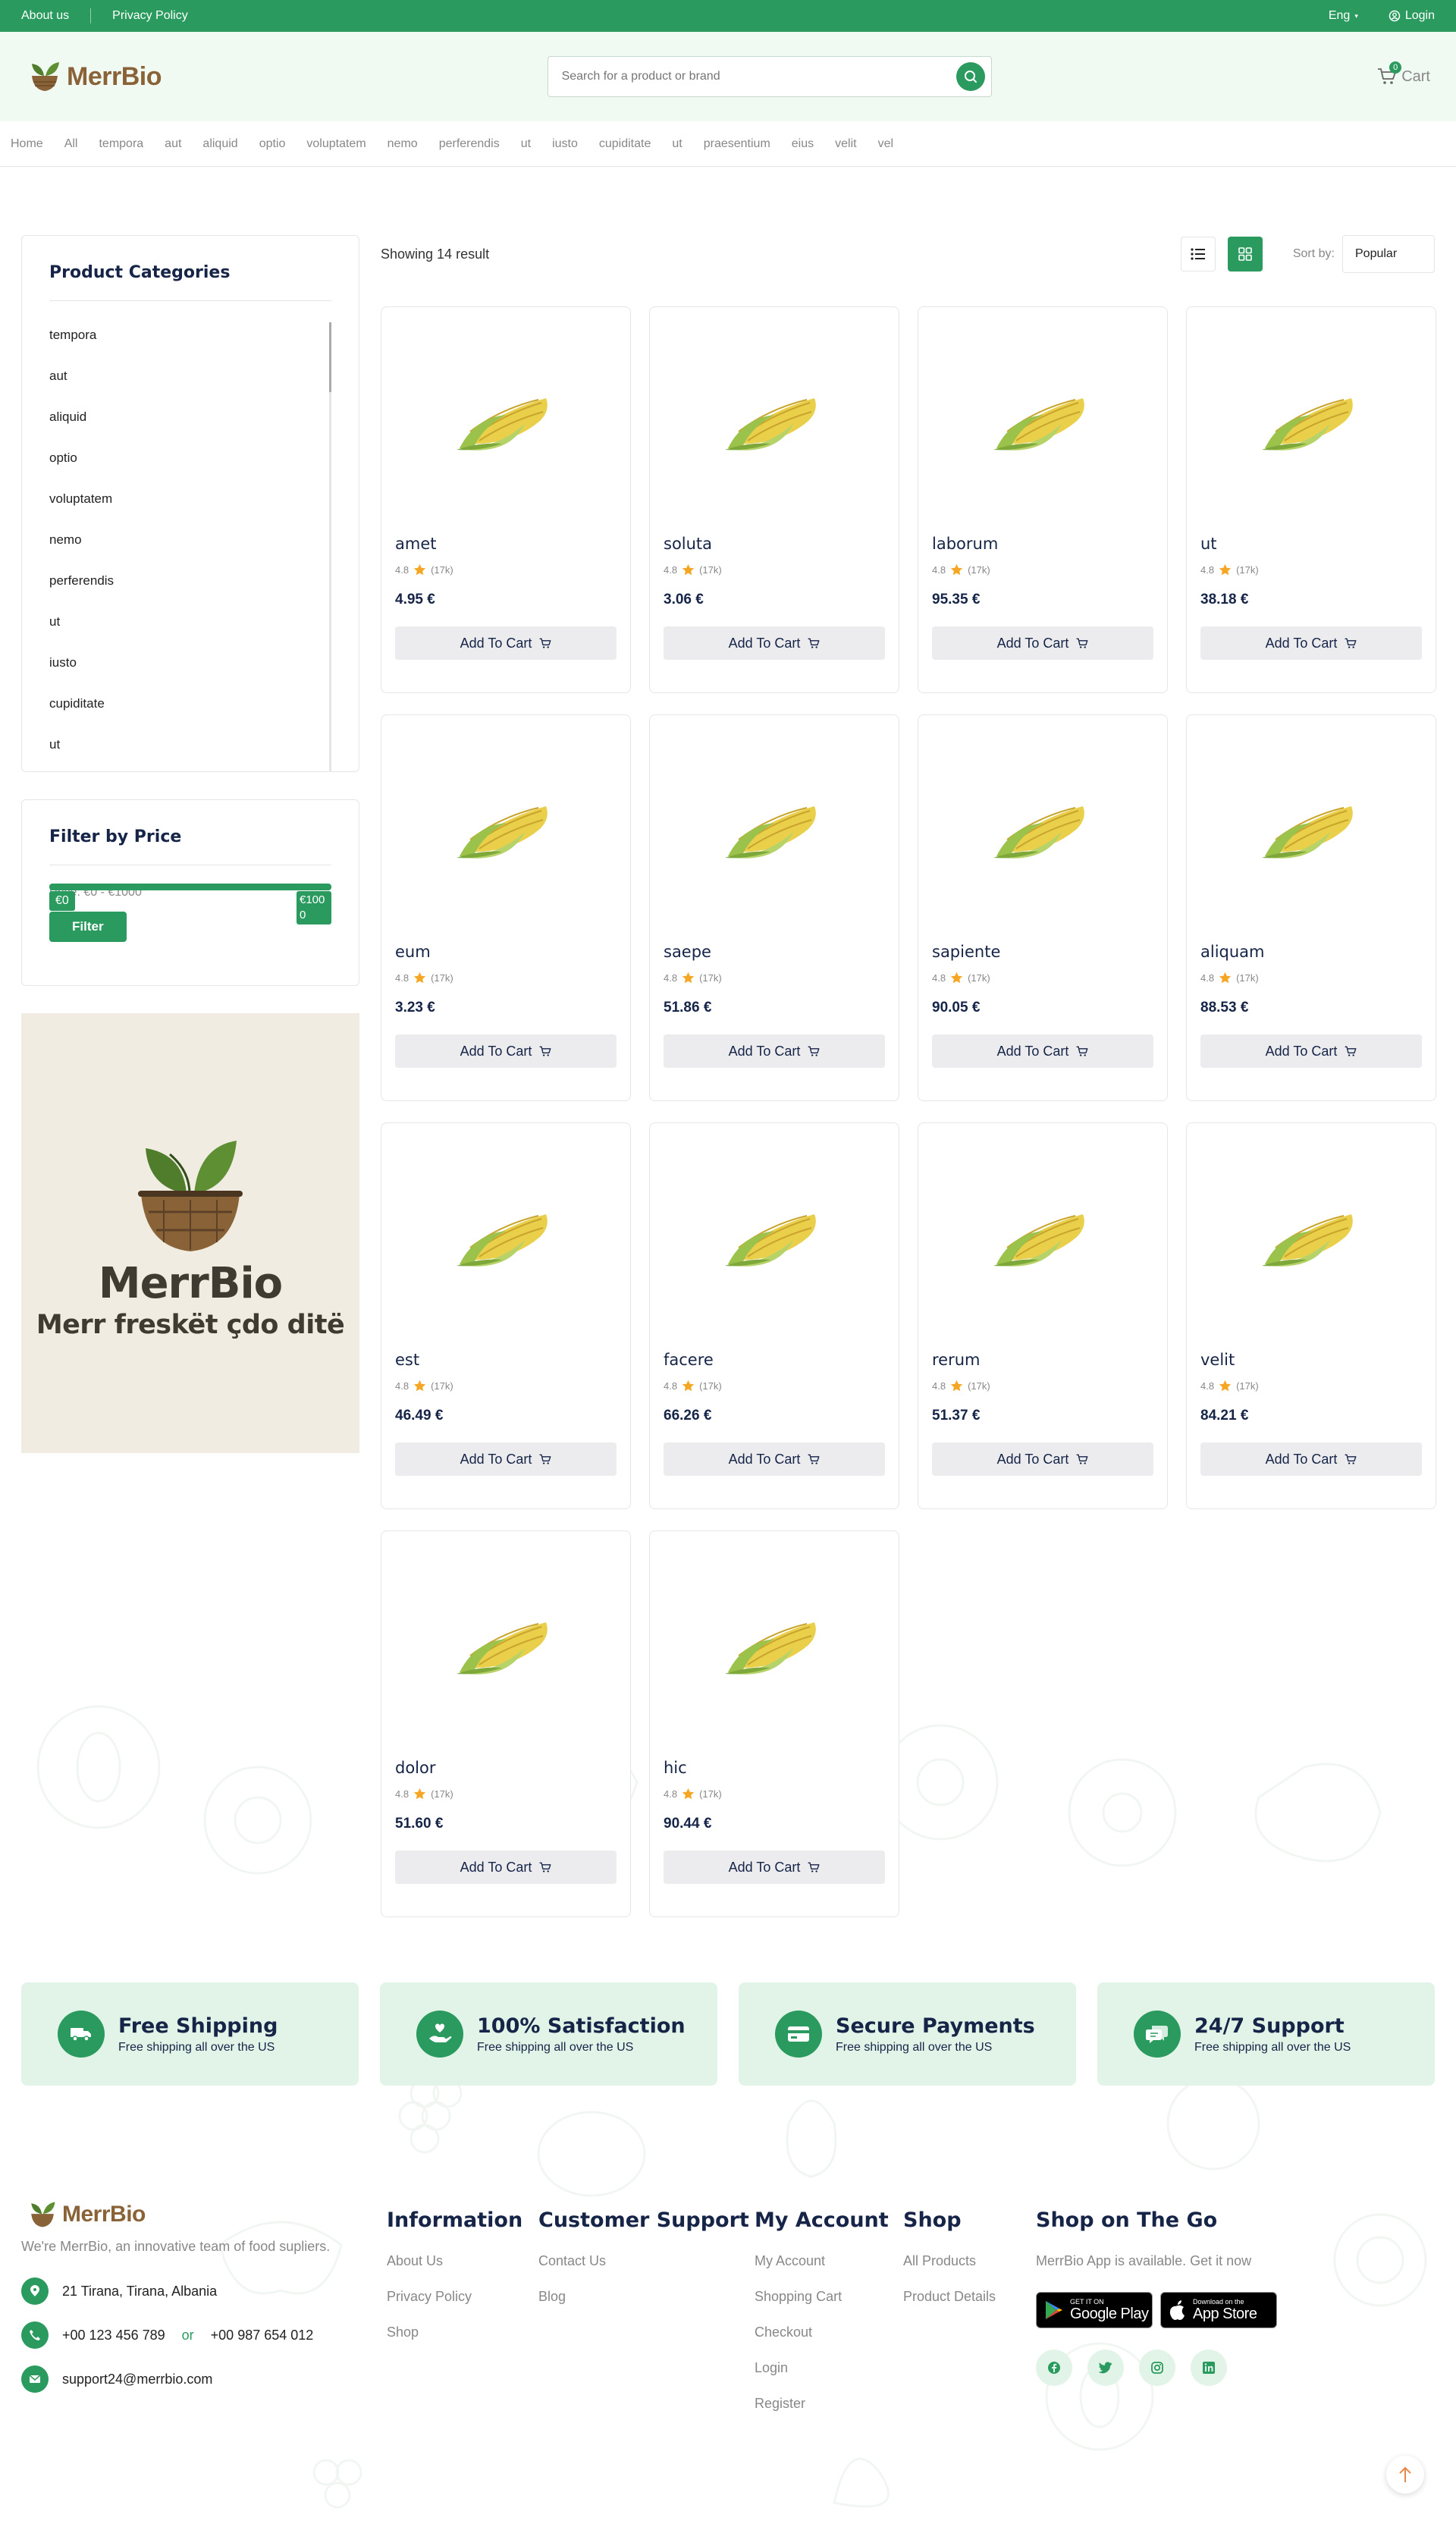  What do you see at coordinates (1388, 254) in the screenshot?
I see `sort-select: Popular` at bounding box center [1388, 254].